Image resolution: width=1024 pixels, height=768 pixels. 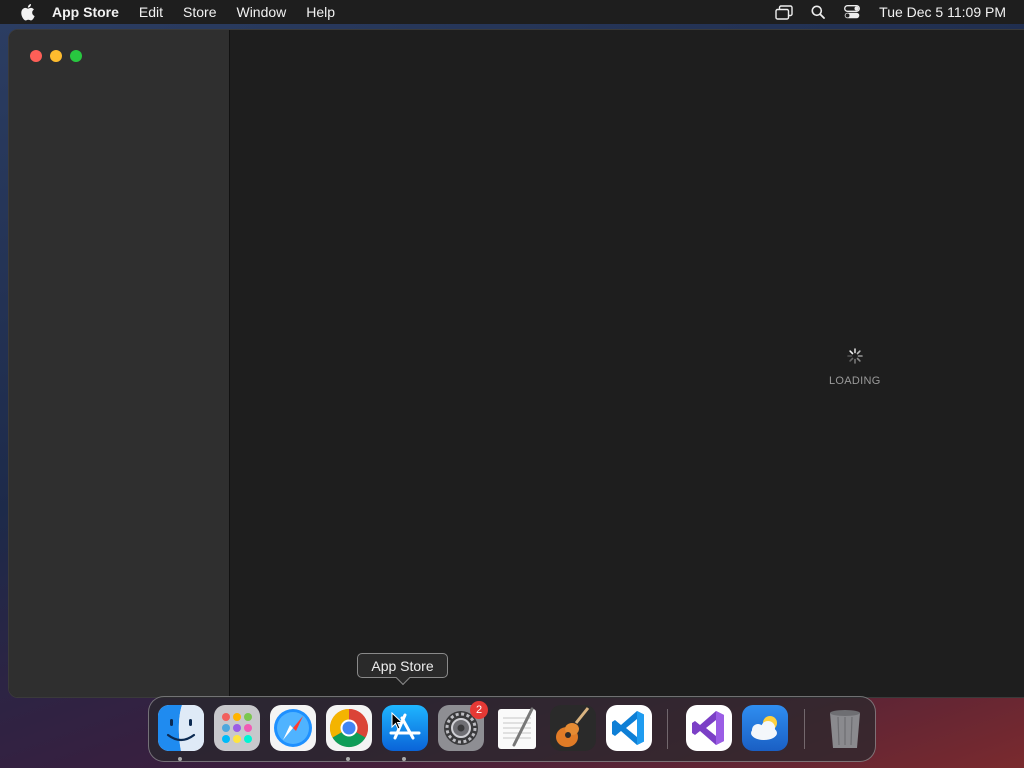 I want to click on trash-icon, so click(x=845, y=728).